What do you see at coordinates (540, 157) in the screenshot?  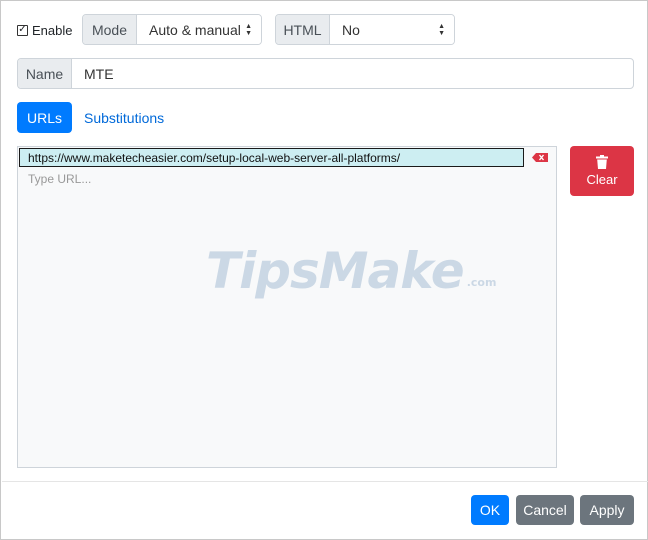 I see `x-tag-icon` at bounding box center [540, 157].